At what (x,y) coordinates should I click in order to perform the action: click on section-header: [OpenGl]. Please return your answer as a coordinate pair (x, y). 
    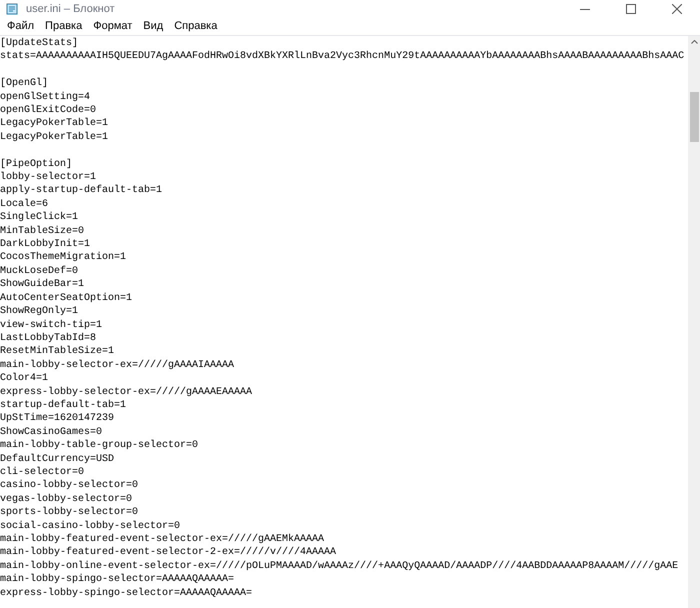
    Looking at the image, I should click on (24, 84).